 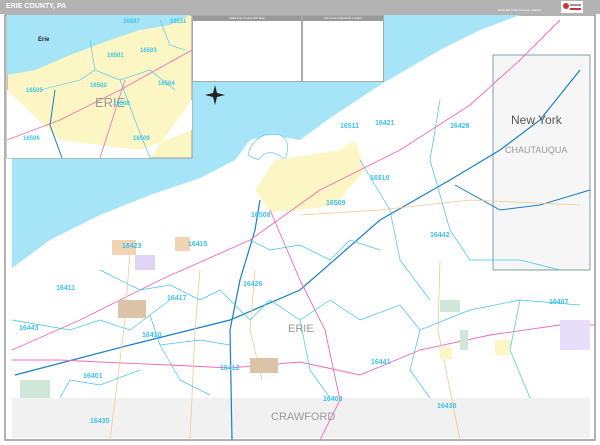 What do you see at coordinates (303, 417) in the screenshot?
I see `county-label-crawford: CRAWFORD` at bounding box center [303, 417].